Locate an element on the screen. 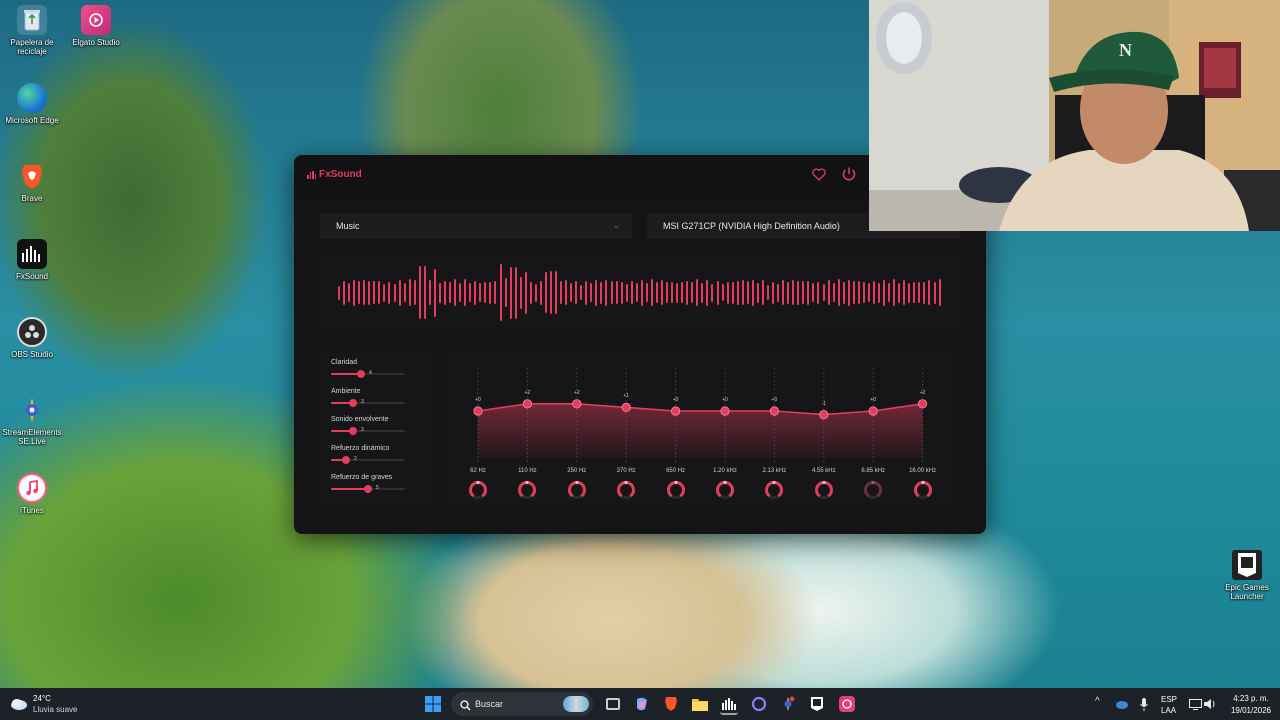 The height and width of the screenshot is (720, 1280). elgato-taskbar-icon is located at coordinates (847, 704).